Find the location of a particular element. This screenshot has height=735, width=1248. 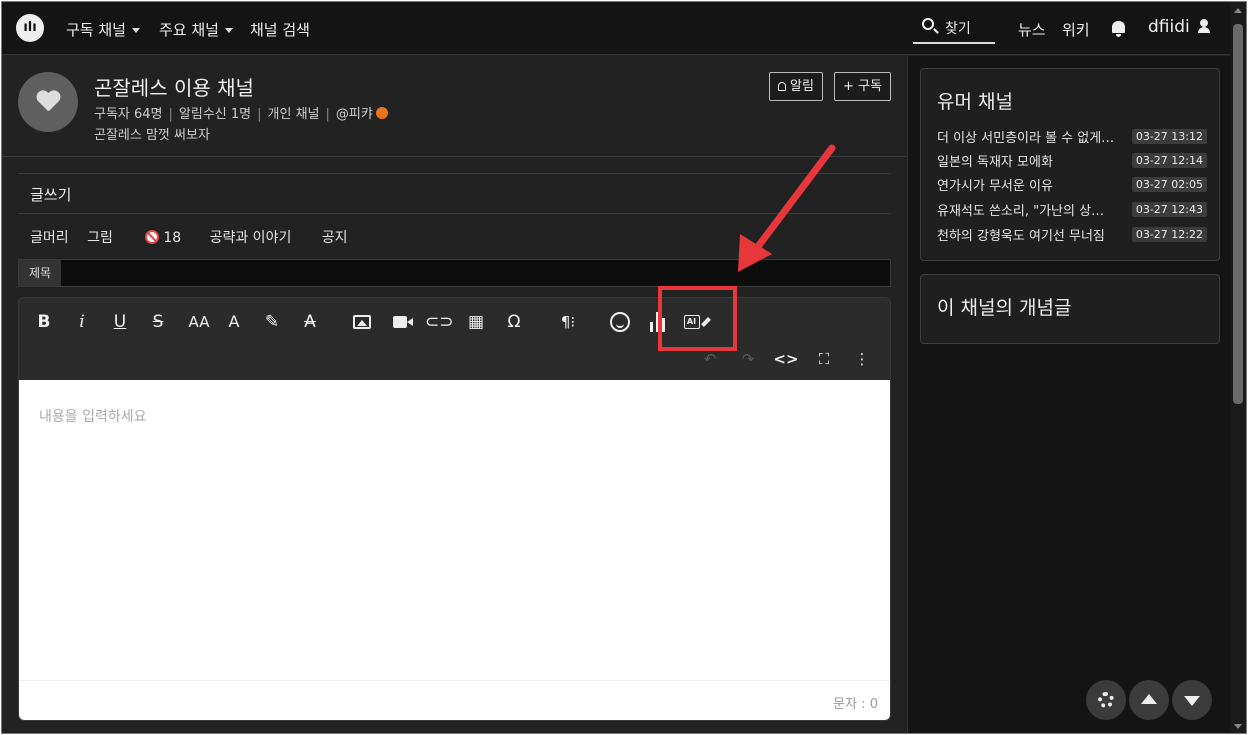

user-icon is located at coordinates (1204, 26).